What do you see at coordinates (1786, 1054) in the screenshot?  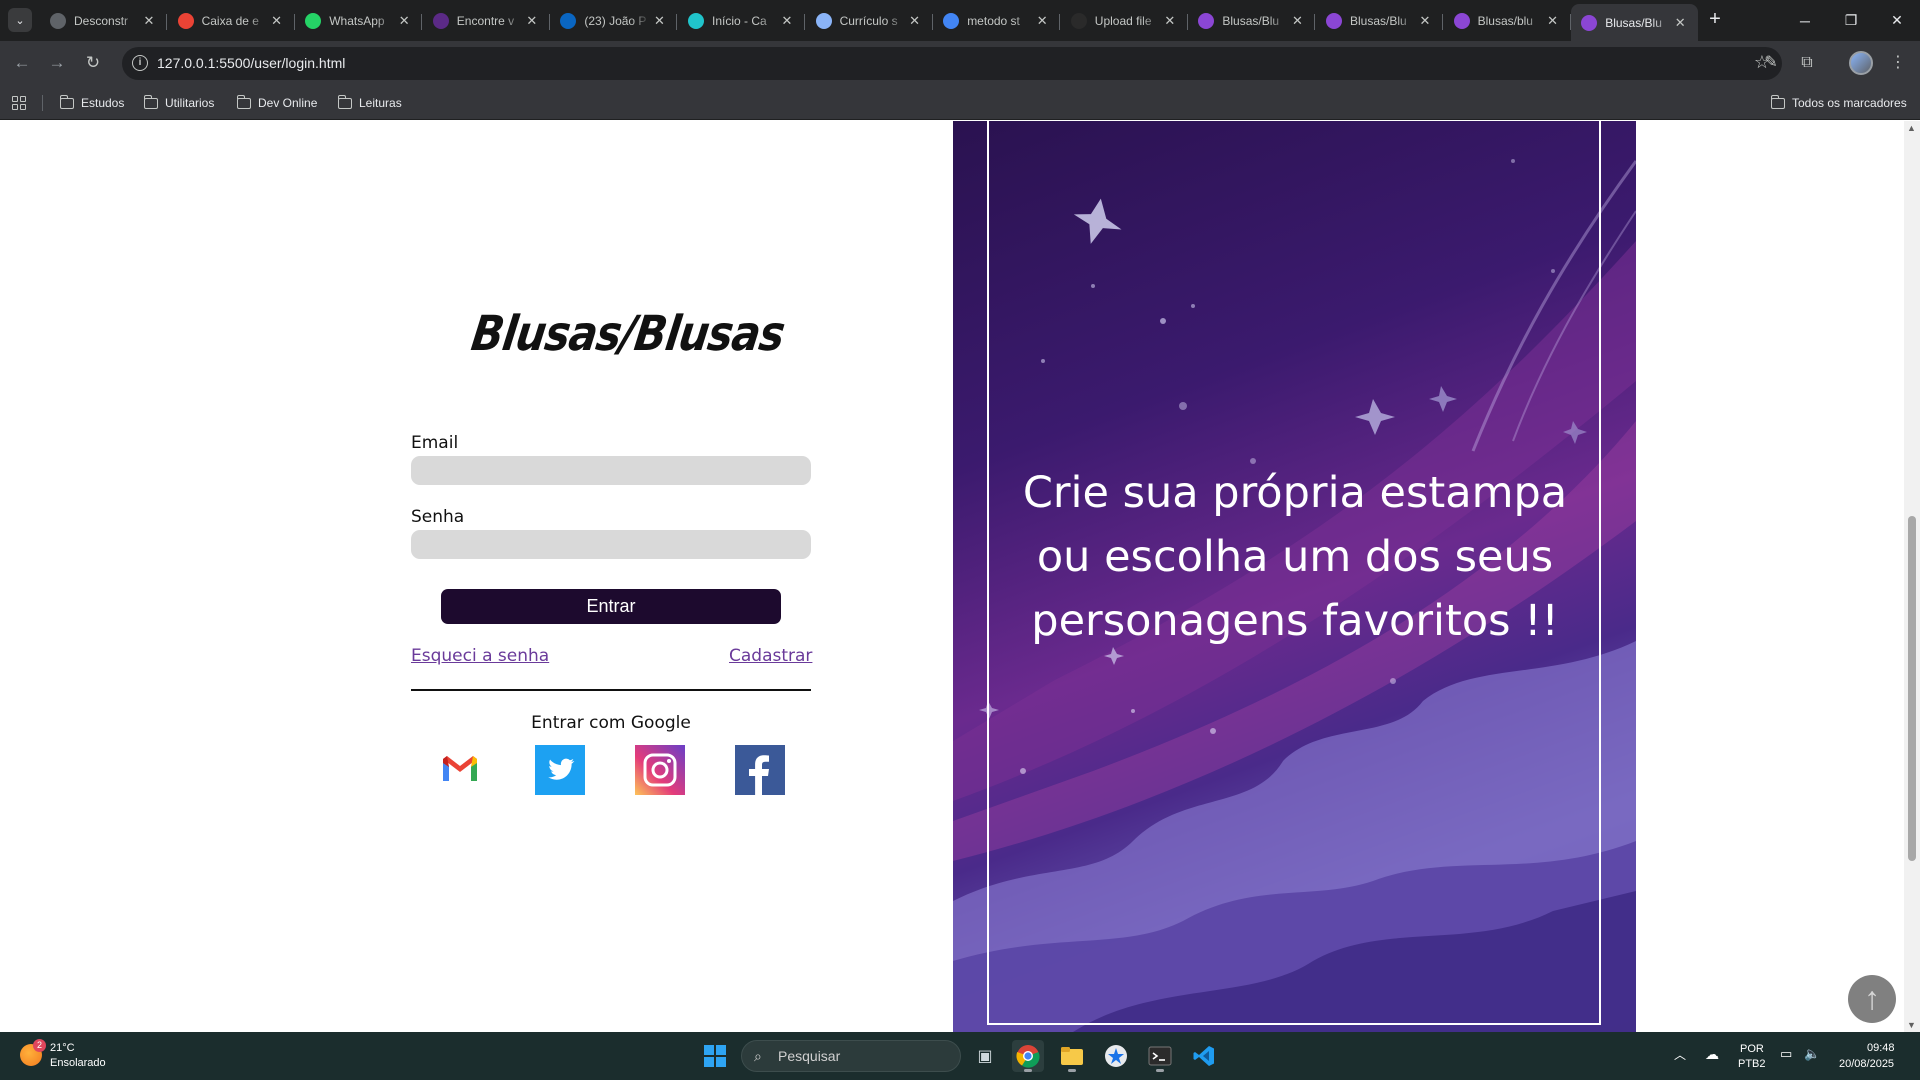 I see `network-icon: ▭` at bounding box center [1786, 1054].